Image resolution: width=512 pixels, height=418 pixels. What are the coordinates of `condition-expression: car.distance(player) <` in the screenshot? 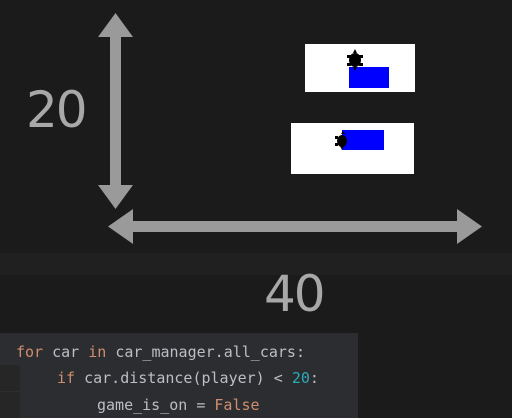 It's located at (183, 378).